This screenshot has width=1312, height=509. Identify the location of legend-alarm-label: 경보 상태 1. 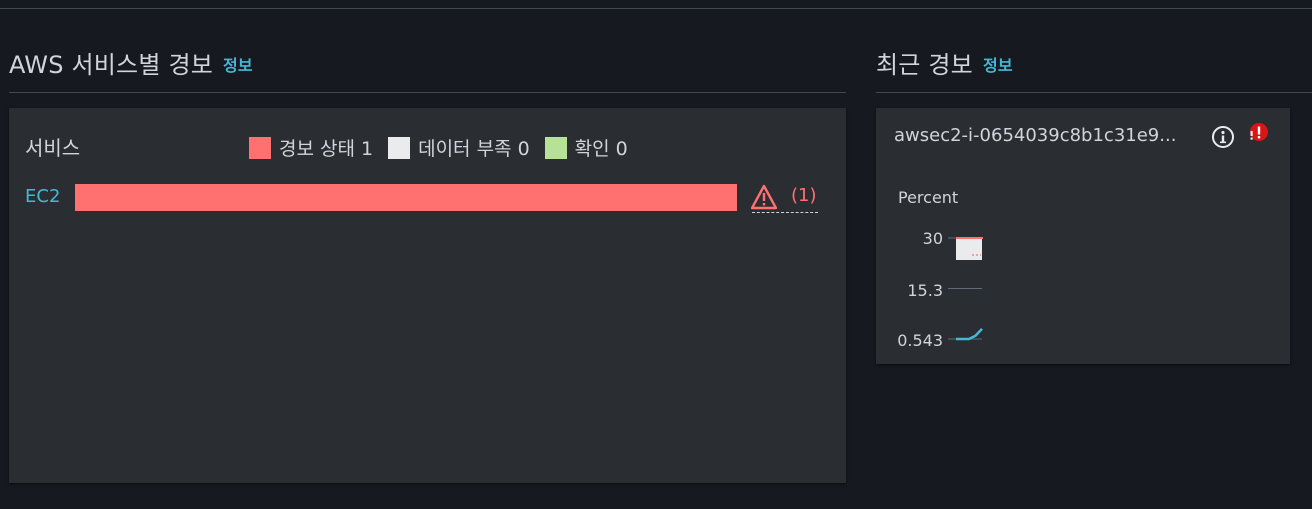
(326, 149).